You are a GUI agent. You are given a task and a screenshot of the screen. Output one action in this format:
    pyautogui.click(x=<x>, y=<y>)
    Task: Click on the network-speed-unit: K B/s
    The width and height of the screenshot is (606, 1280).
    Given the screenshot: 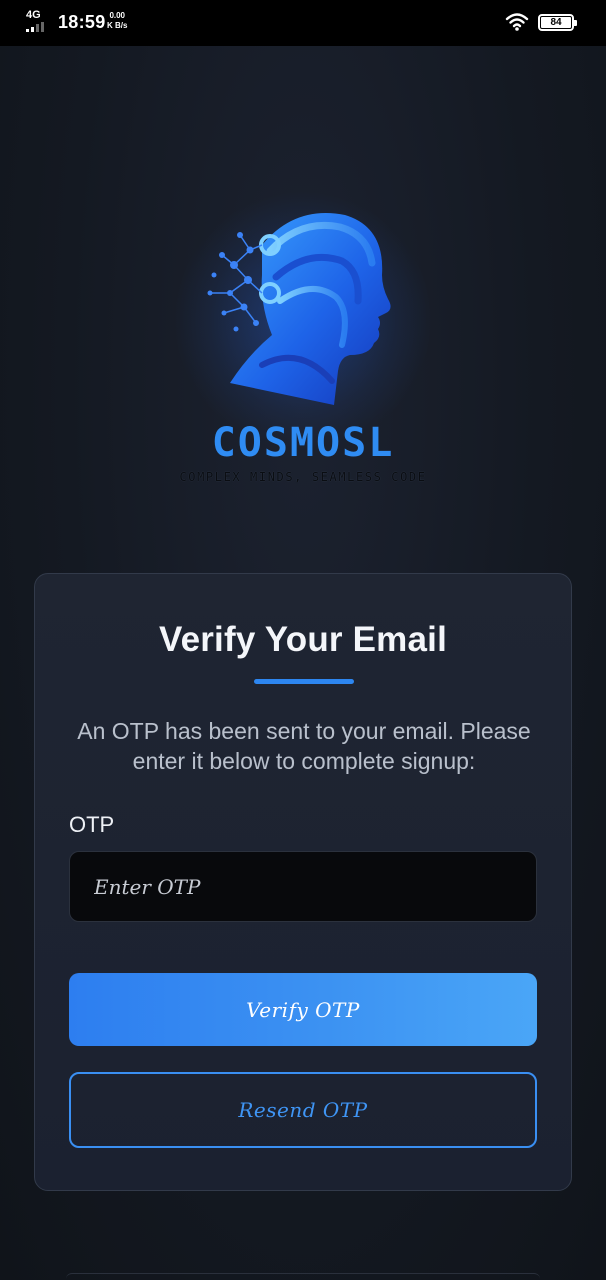 What is the action you would take?
    pyautogui.click(x=117, y=25)
    